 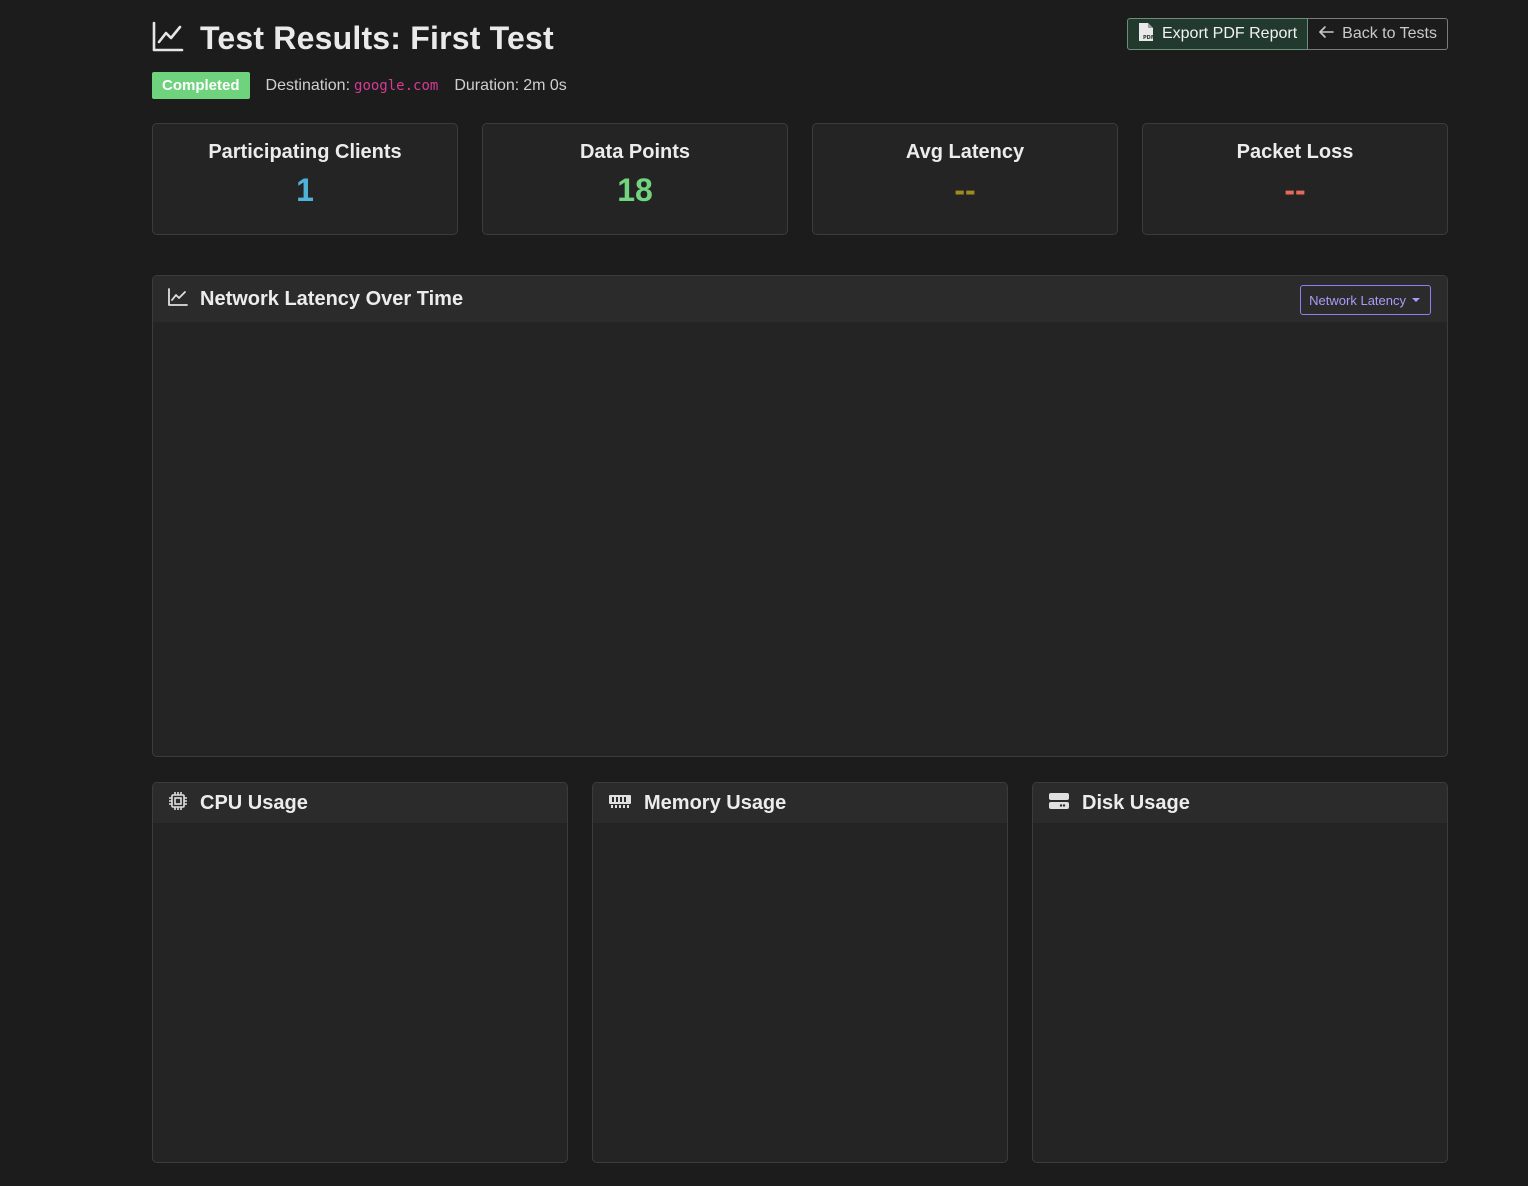 What do you see at coordinates (620, 803) in the screenshot?
I see `memory-icon` at bounding box center [620, 803].